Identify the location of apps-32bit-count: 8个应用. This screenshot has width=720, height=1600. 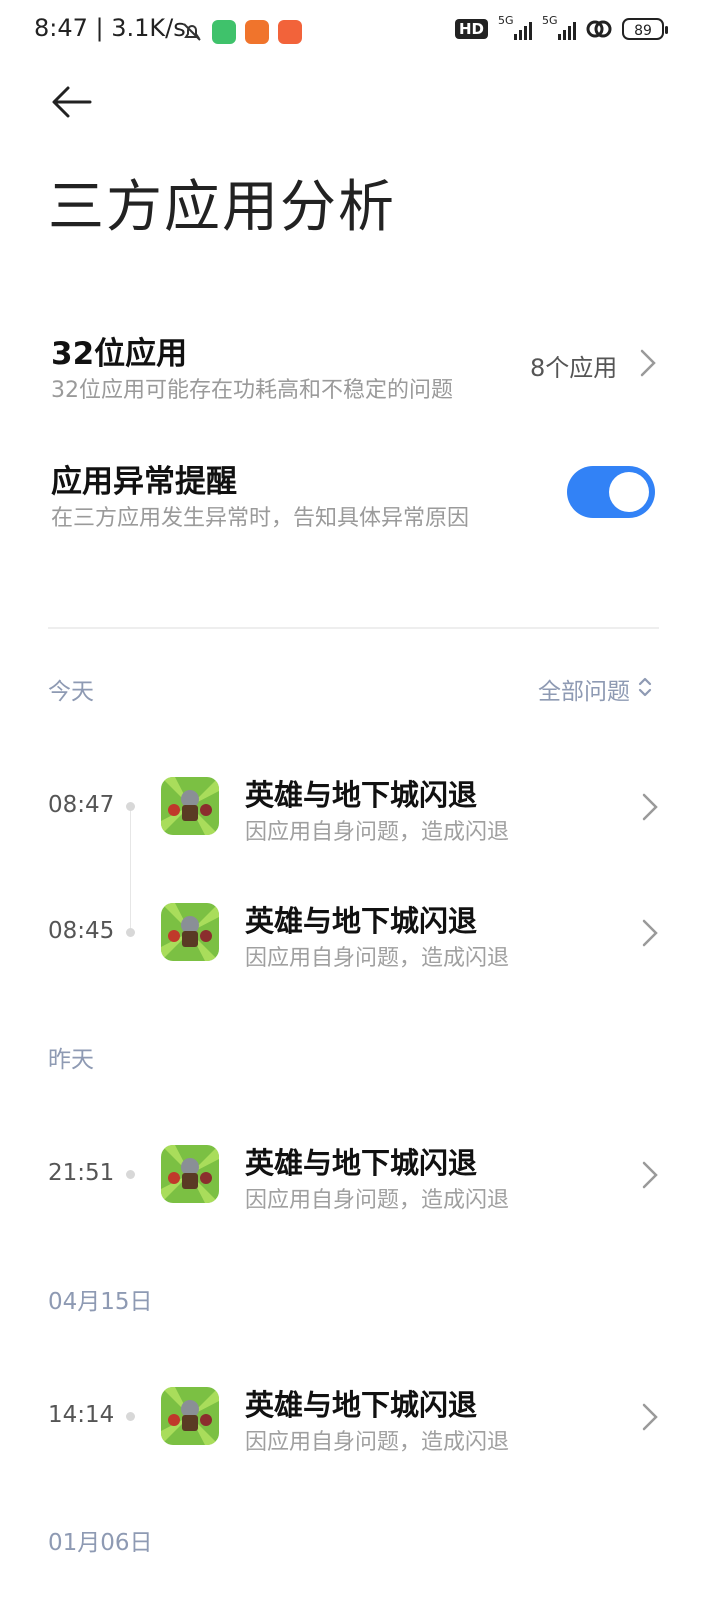
(574, 368).